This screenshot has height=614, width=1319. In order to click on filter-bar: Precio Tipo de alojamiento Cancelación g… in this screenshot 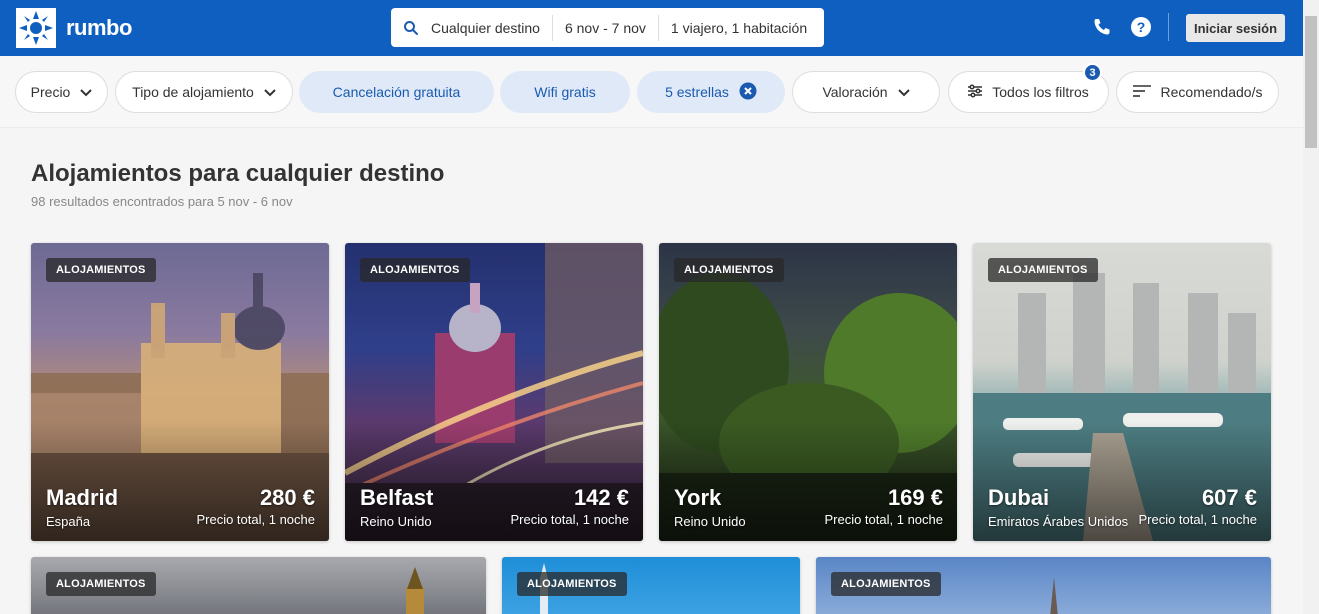, I will do `click(651, 92)`.